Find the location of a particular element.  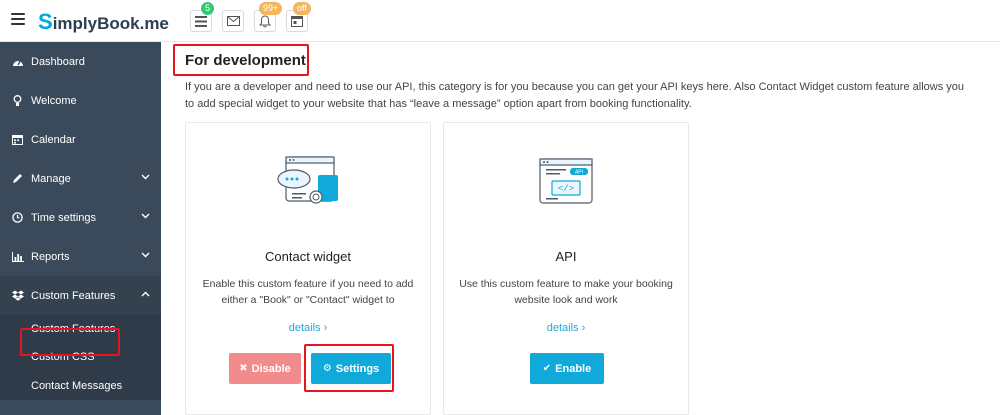

settings-button: ⚙ Settings is located at coordinates (351, 368).